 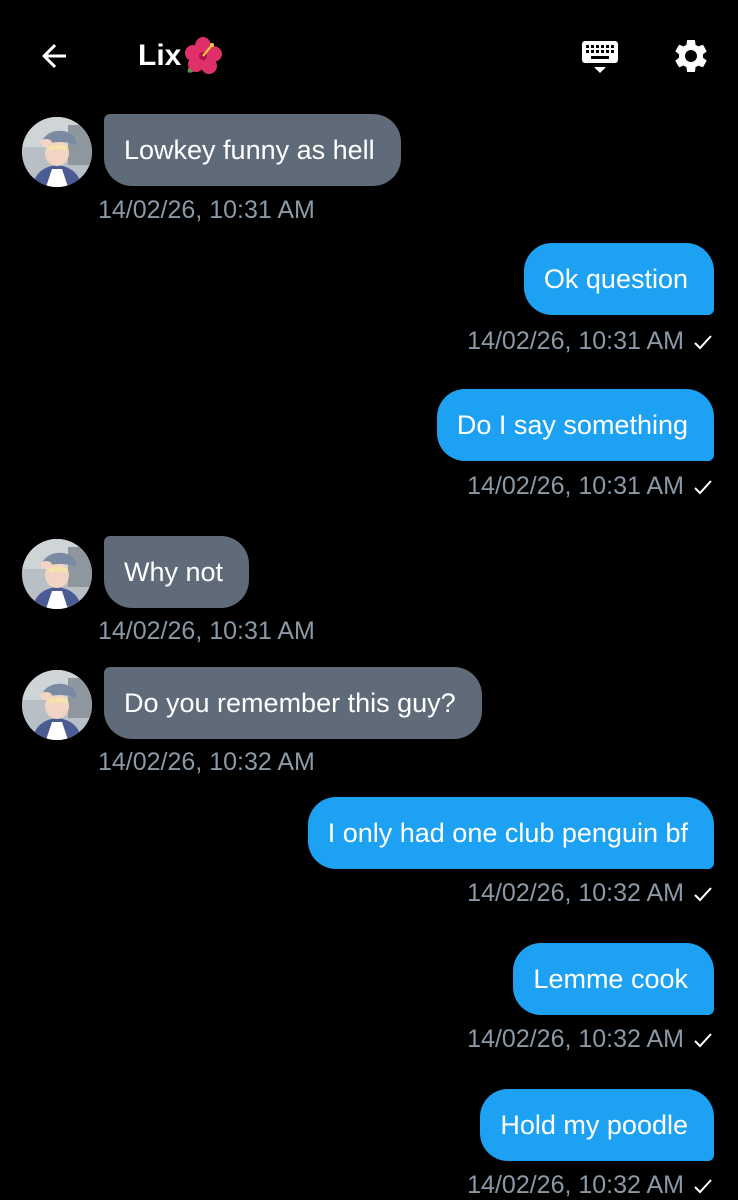 I want to click on settings-button, so click(x=691, y=56).